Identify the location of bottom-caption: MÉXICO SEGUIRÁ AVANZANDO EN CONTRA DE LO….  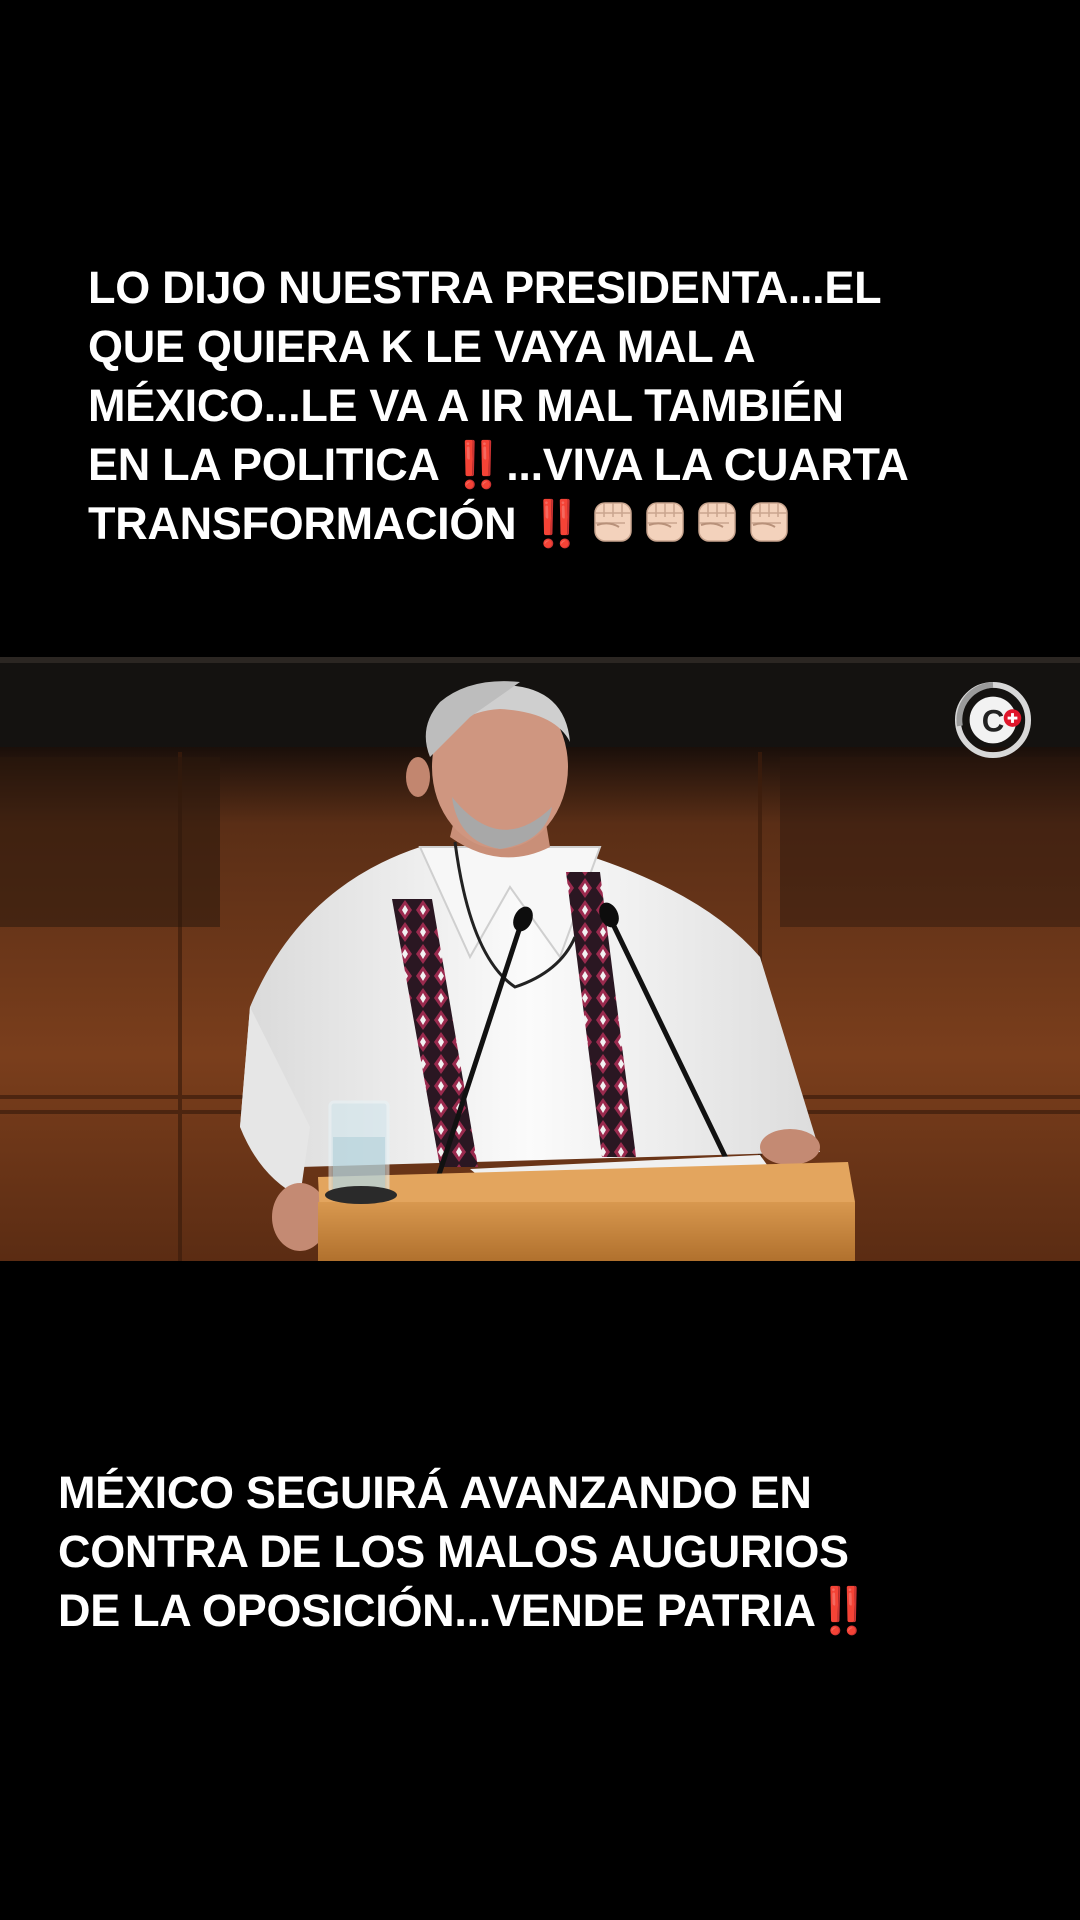
(538, 1551).